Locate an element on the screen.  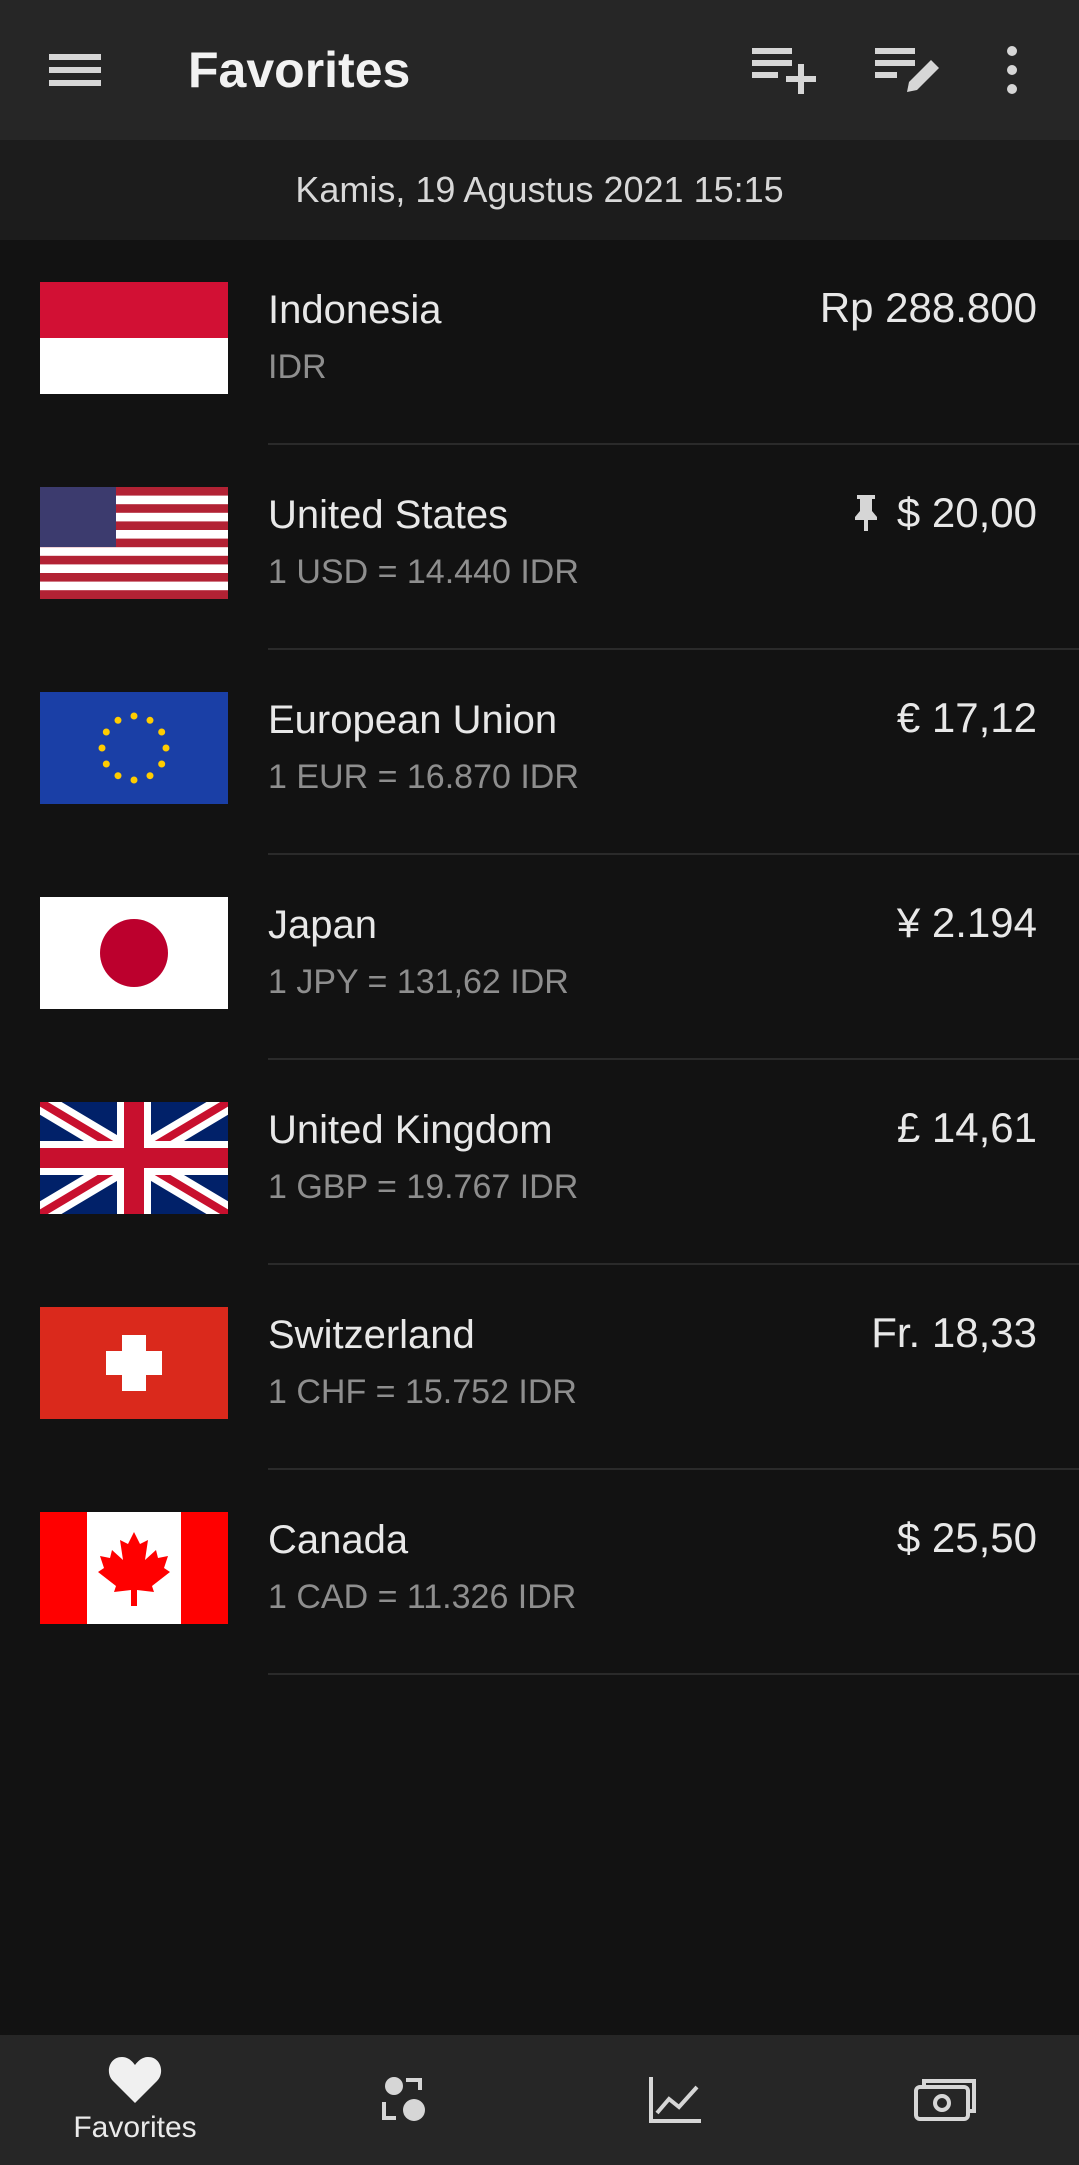
more-vert-icon is located at coordinates (1012, 70).